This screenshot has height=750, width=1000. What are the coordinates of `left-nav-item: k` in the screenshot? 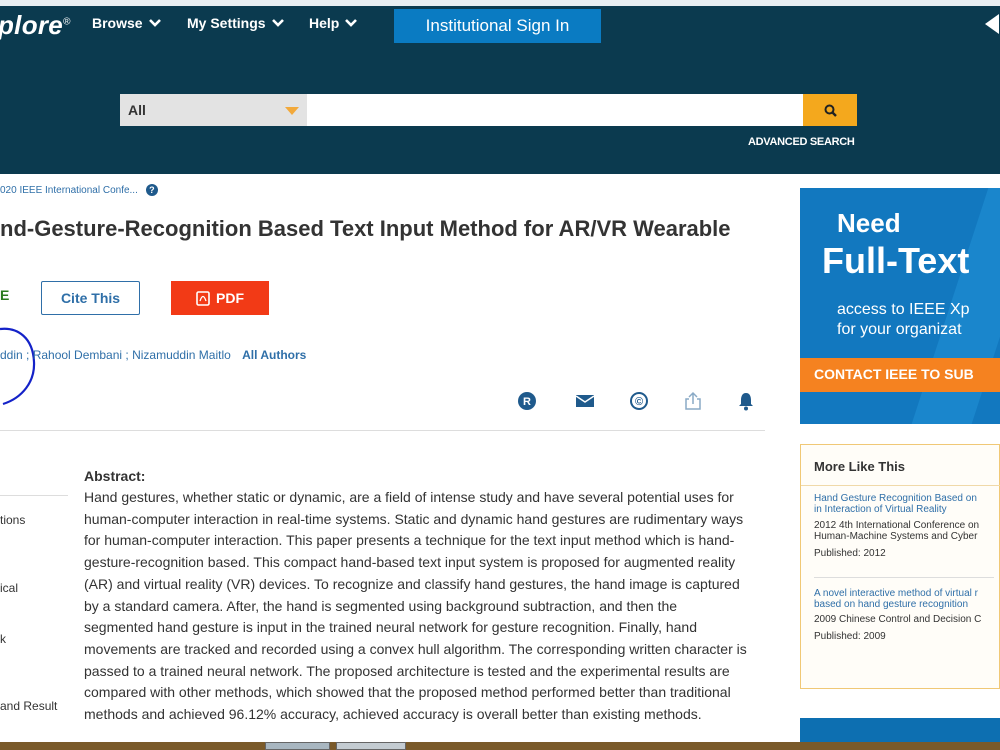 It's located at (3, 639).